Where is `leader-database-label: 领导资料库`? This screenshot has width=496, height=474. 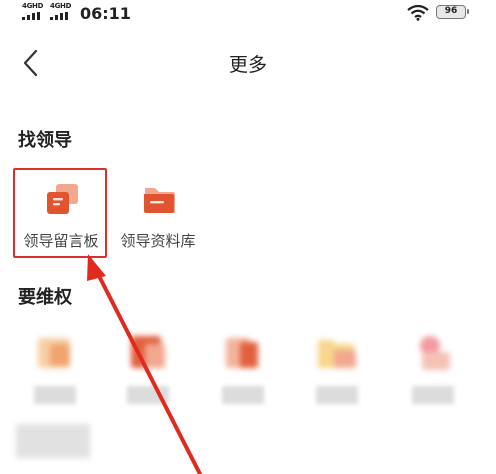
leader-database-label: 领导资料库 is located at coordinates (158, 241).